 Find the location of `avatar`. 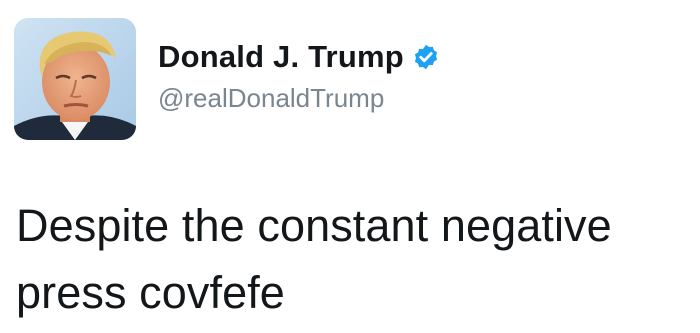

avatar is located at coordinates (75, 79).